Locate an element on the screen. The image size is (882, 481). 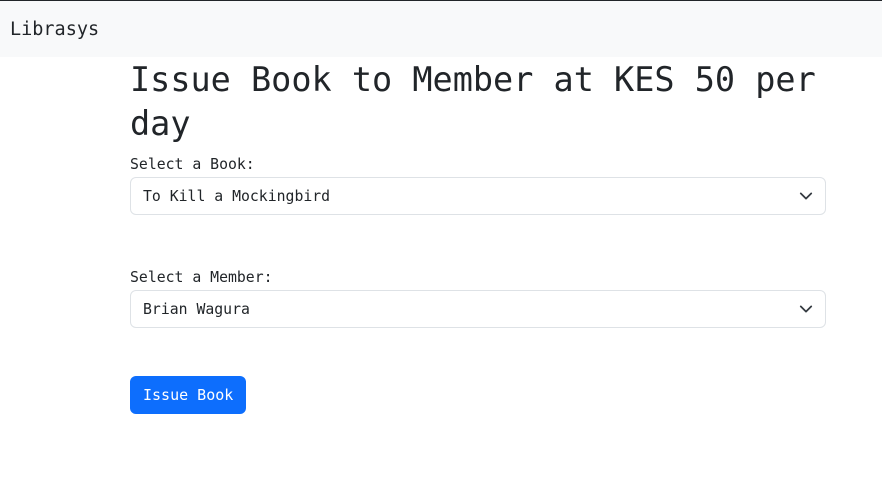
book-selected-value: To Kill a Mockingbird is located at coordinates (237, 196).